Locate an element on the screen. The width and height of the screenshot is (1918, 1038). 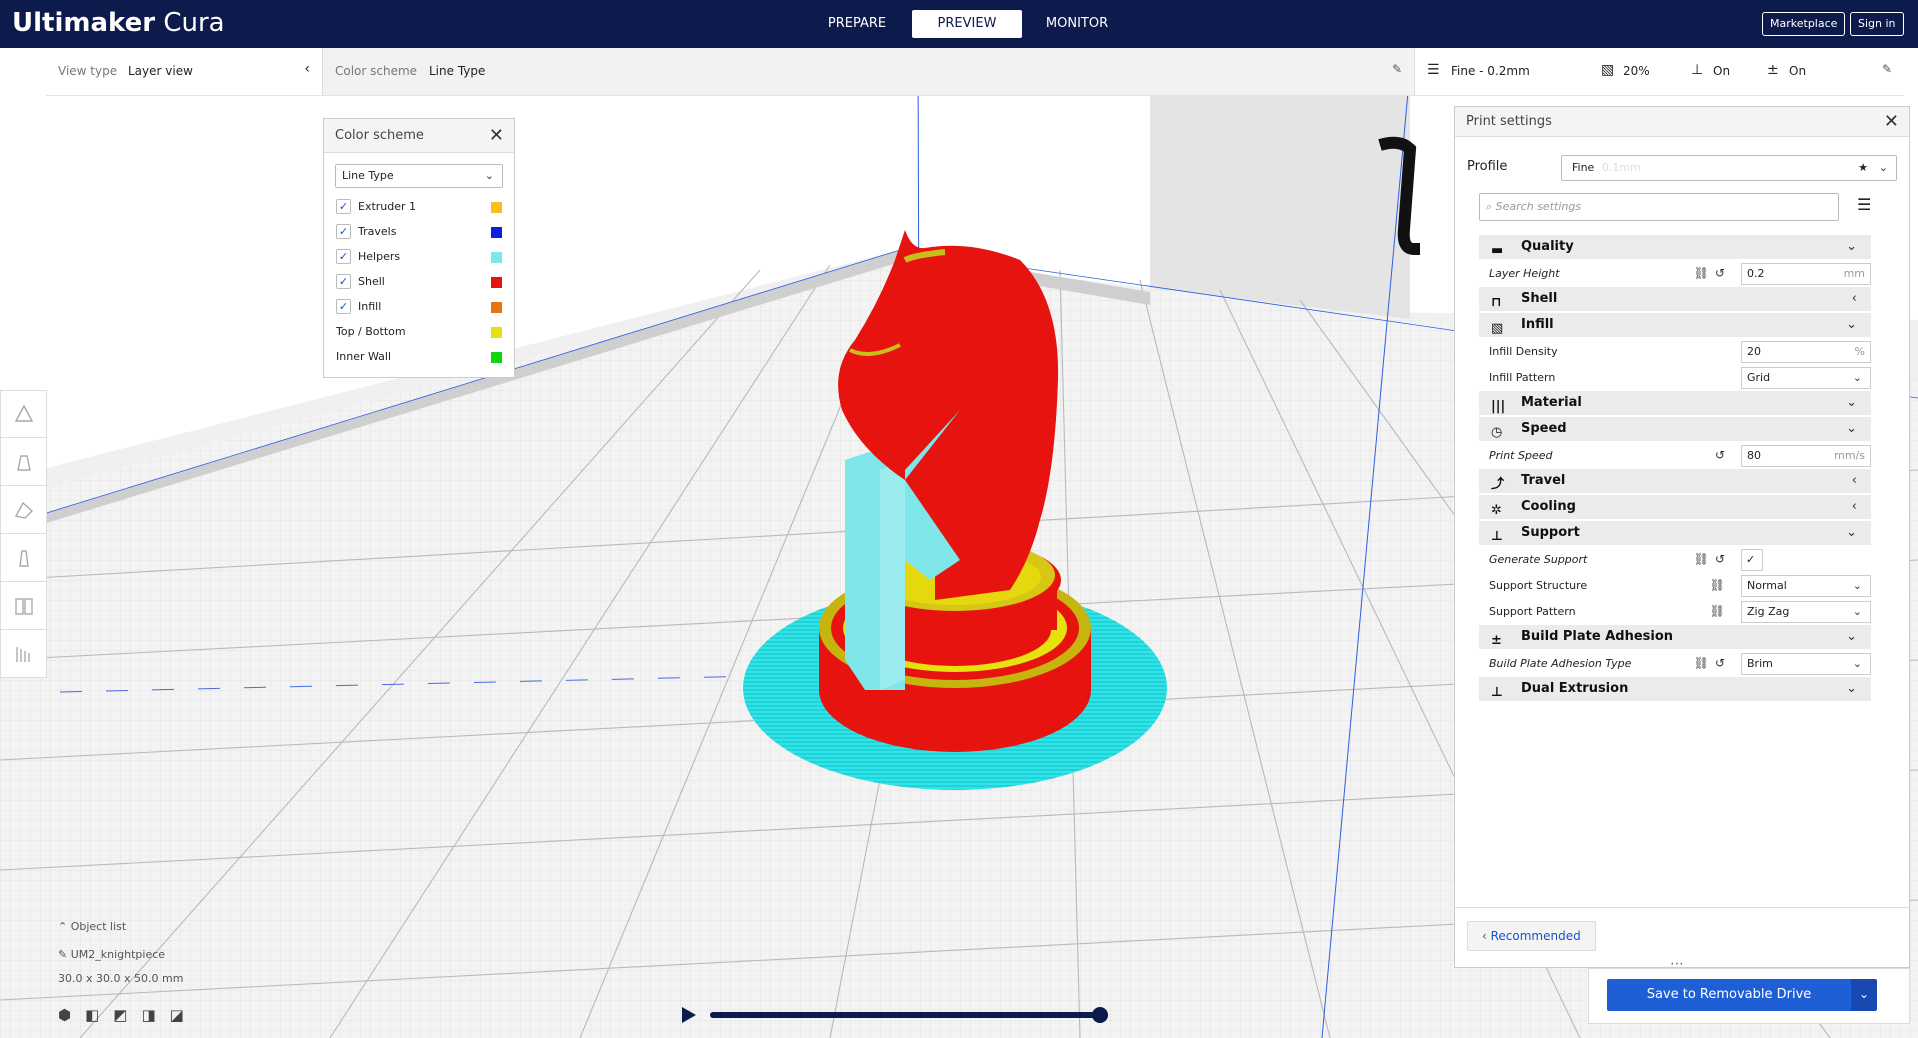
legend-item: ✓ Extruder 1 is located at coordinates (419, 206).